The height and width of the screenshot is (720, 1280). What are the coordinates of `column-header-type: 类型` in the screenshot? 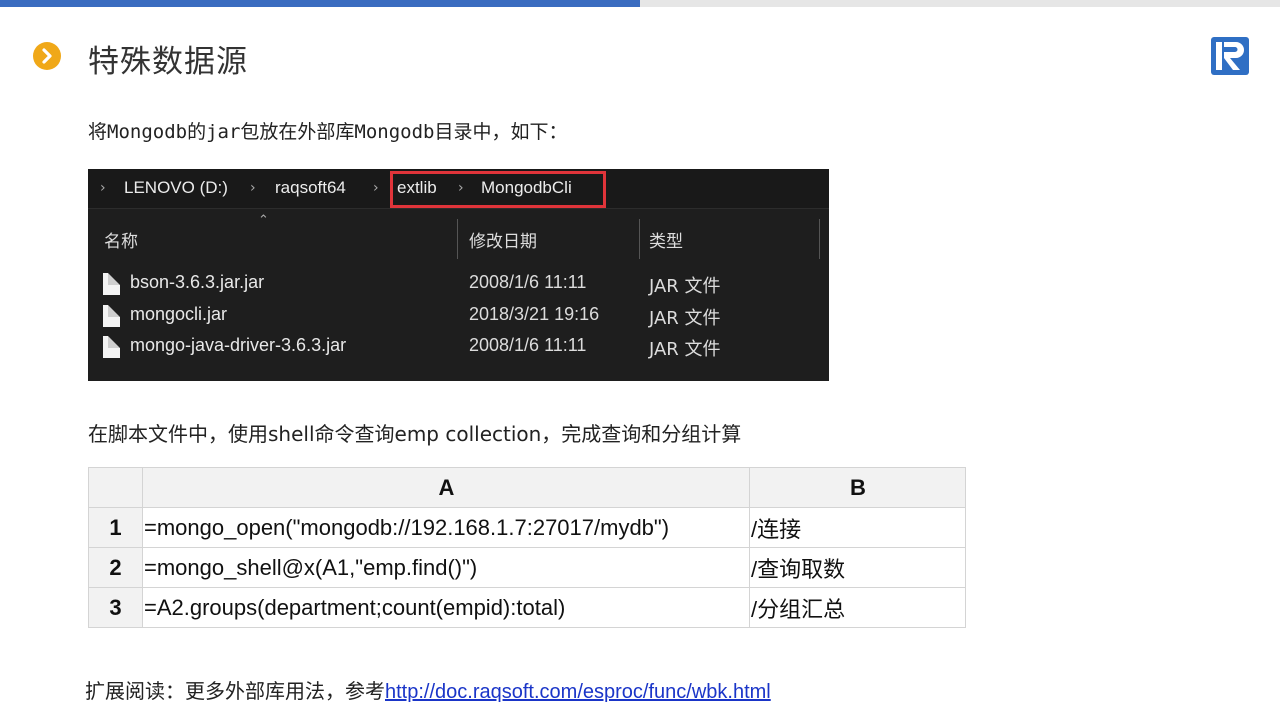 It's located at (666, 239).